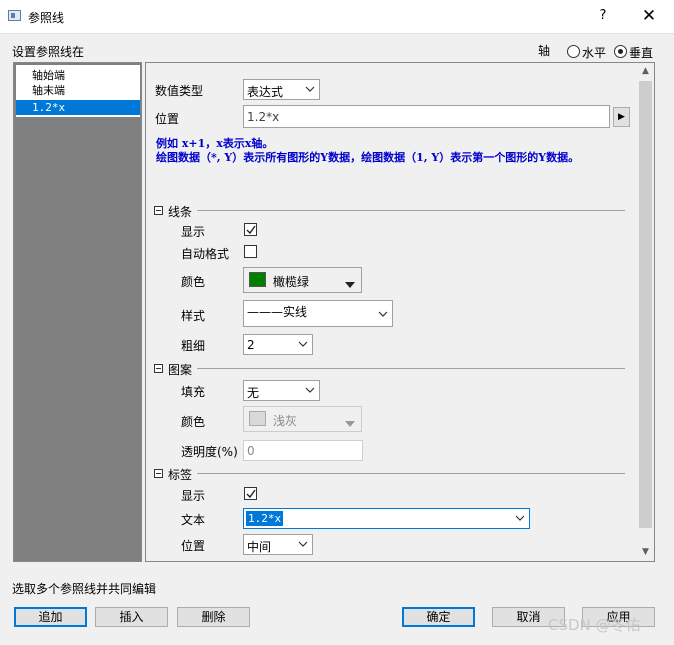  Describe the element at coordinates (250, 251) in the screenshot. I see `auto-format-checkbox` at that location.